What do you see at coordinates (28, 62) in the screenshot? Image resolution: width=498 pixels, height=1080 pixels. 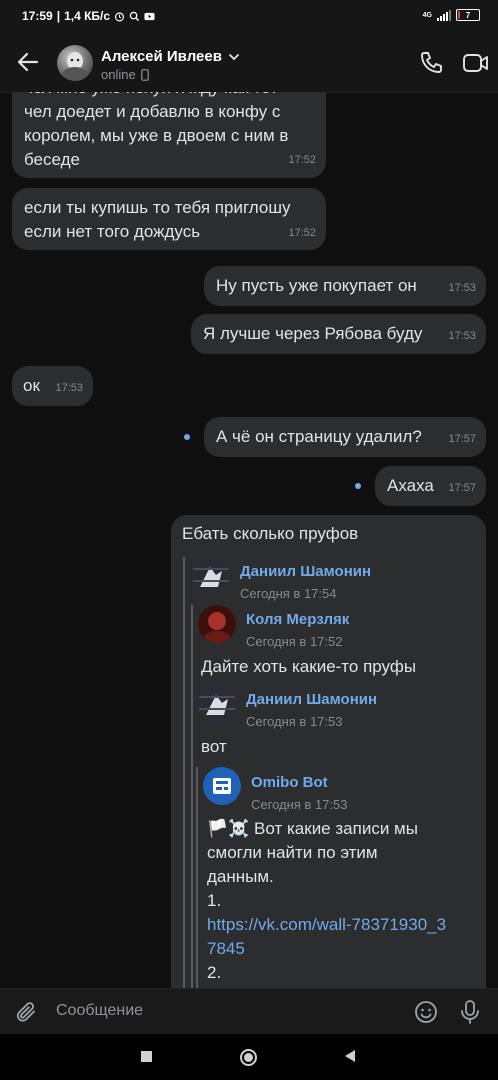 I see `arrow-left-icon` at bounding box center [28, 62].